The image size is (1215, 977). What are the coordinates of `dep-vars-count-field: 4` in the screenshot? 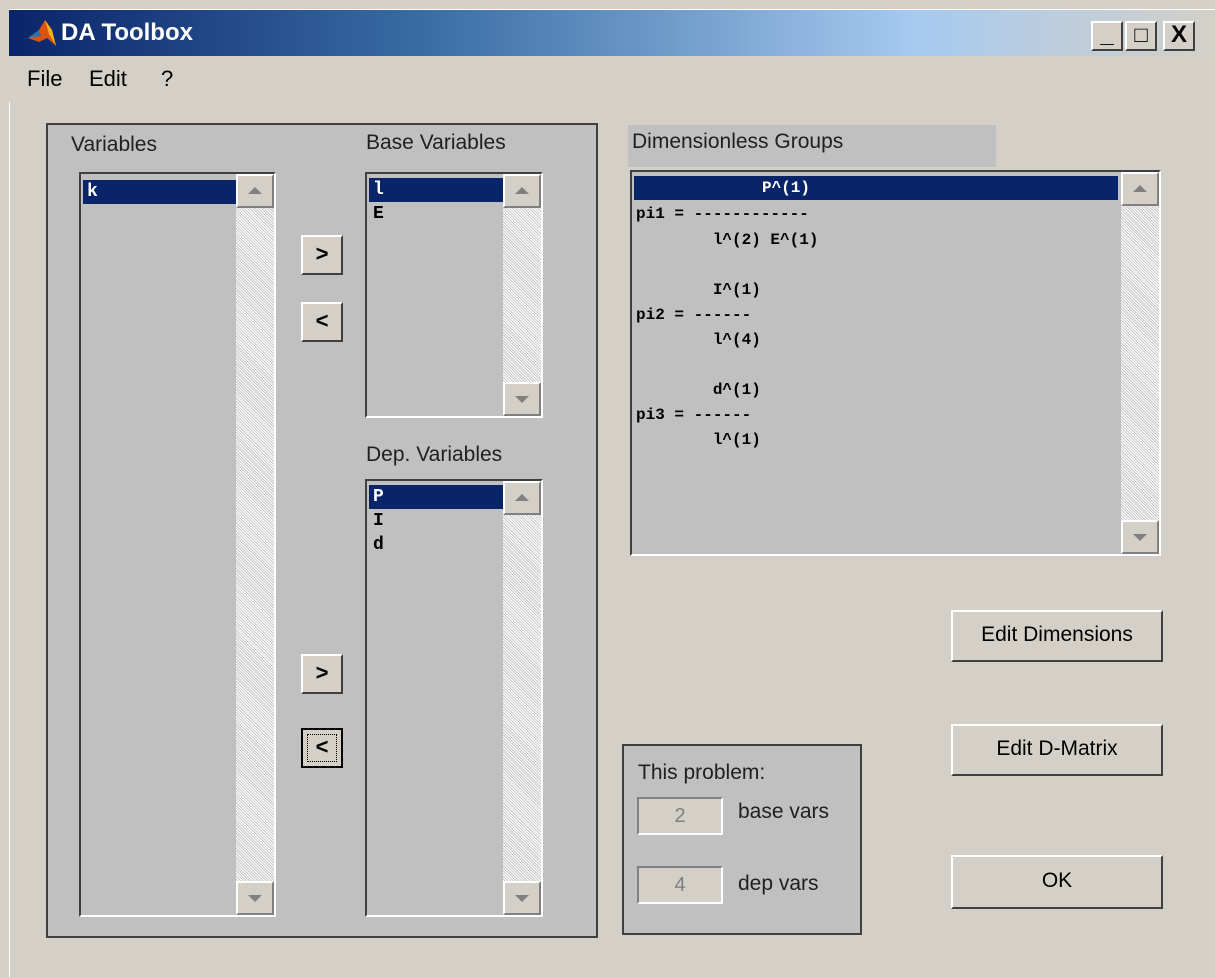 It's located at (680, 885).